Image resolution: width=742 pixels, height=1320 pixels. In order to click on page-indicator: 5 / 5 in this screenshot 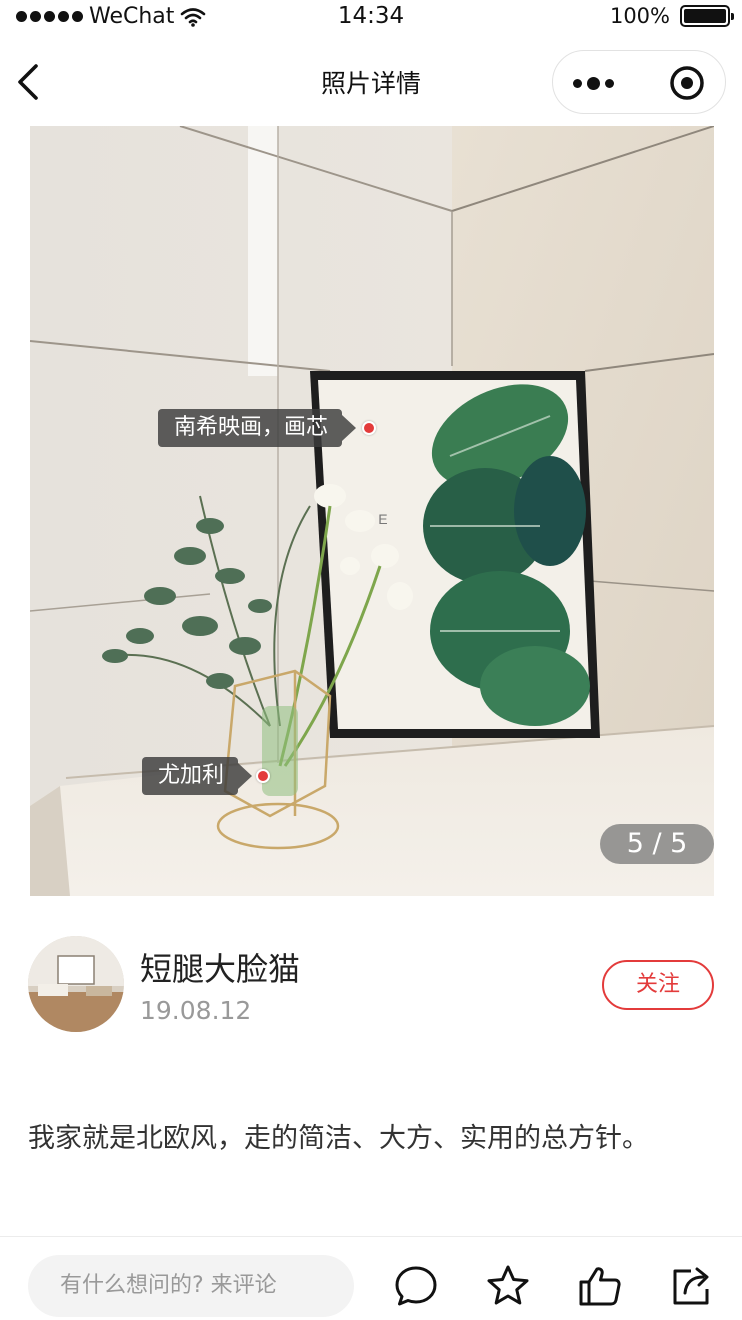, I will do `click(657, 844)`.